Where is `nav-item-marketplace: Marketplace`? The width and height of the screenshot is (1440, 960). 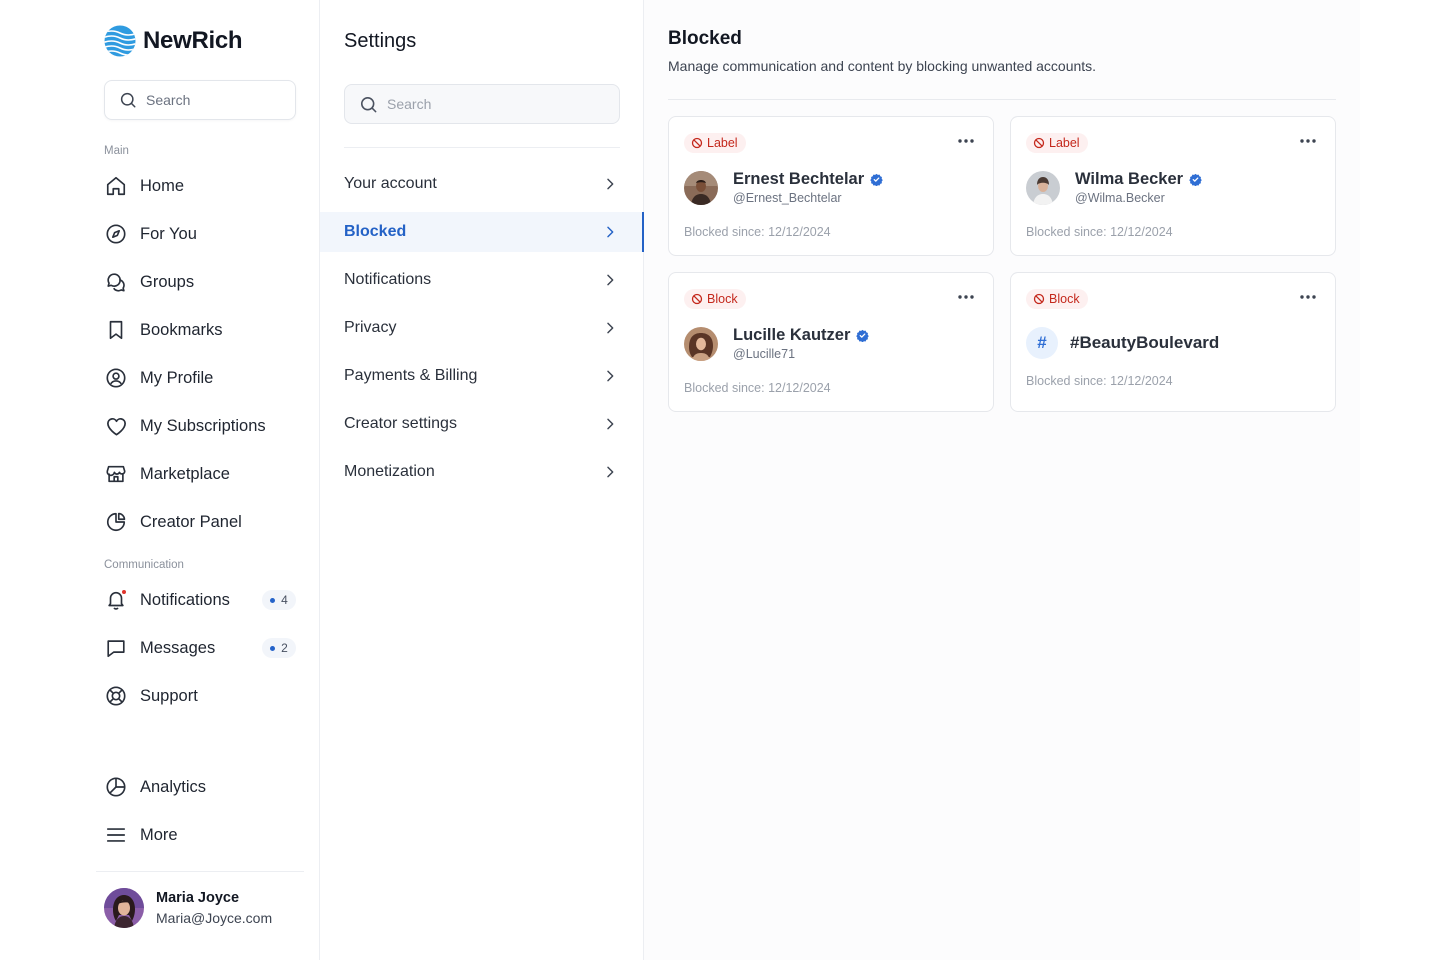
nav-item-marketplace: Marketplace is located at coordinates (200, 474).